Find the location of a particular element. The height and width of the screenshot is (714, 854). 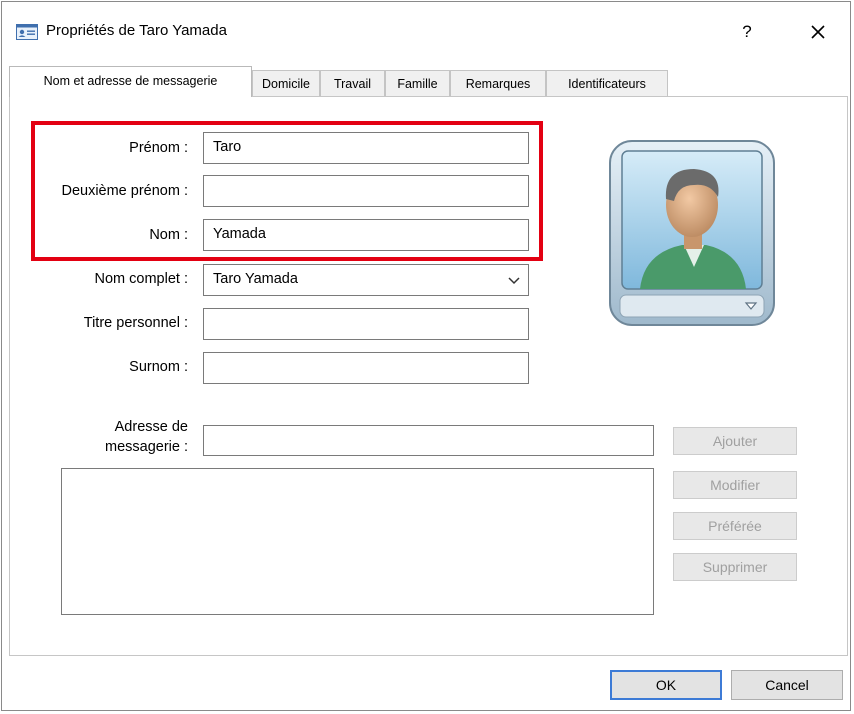

tab-name-and-email: Nom et adresse de messagerie is located at coordinates (130, 81).